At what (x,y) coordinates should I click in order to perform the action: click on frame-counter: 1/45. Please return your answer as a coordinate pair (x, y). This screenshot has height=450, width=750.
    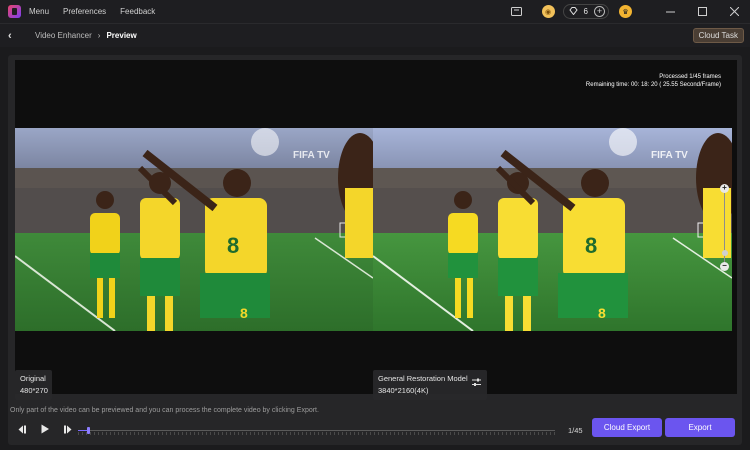
    Looking at the image, I should click on (575, 430).